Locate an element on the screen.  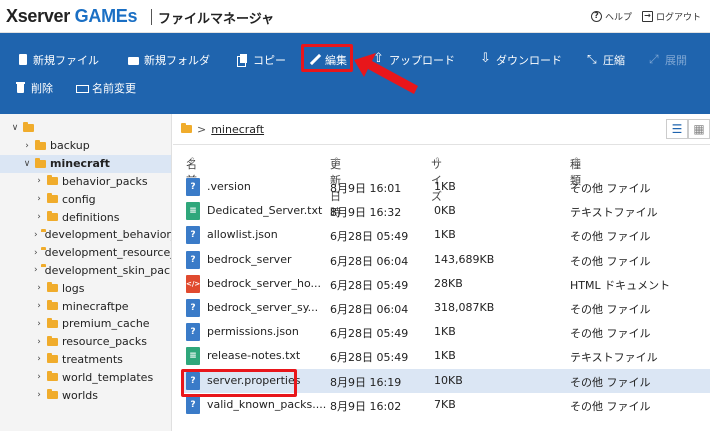
new-file-icon is located at coordinates (23, 60).